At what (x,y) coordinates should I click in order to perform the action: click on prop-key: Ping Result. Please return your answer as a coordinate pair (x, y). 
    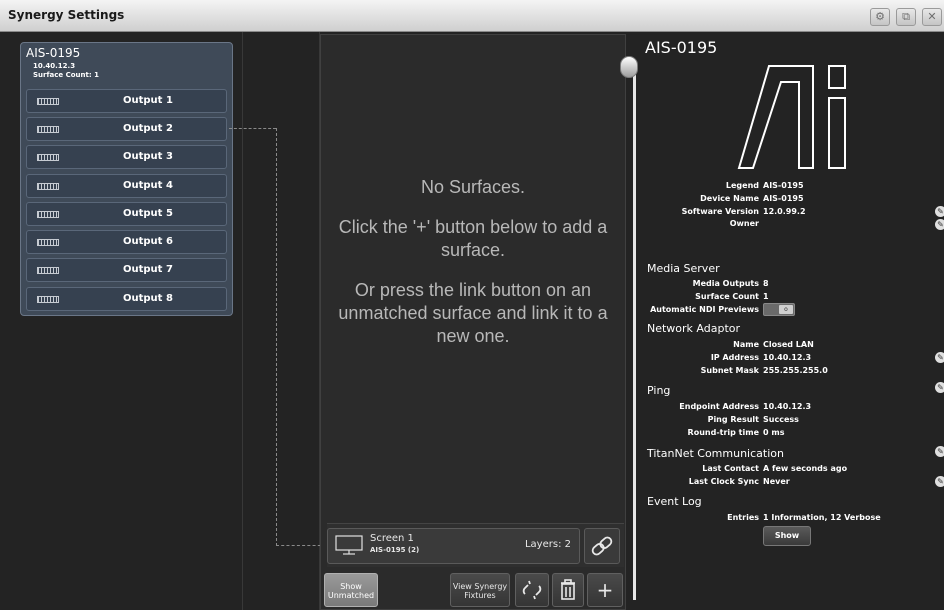
    Looking at the image, I should click on (733, 419).